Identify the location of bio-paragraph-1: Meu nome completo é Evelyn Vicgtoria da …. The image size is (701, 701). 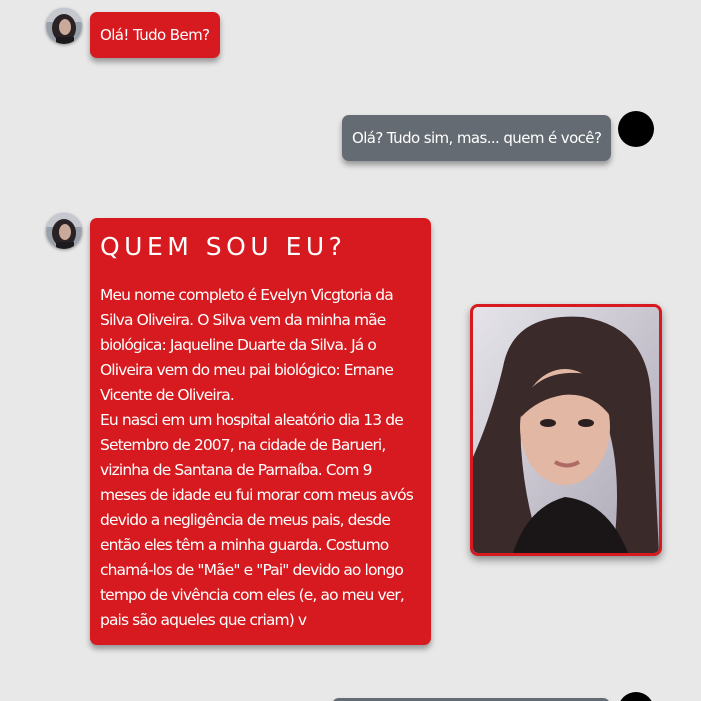
(247, 345).